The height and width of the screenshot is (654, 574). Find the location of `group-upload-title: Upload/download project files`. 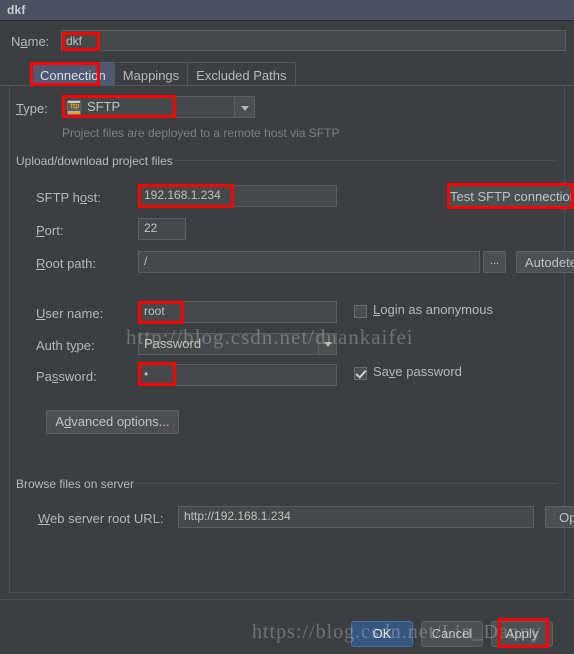

group-upload-title: Upload/download project files is located at coordinates (94, 161).